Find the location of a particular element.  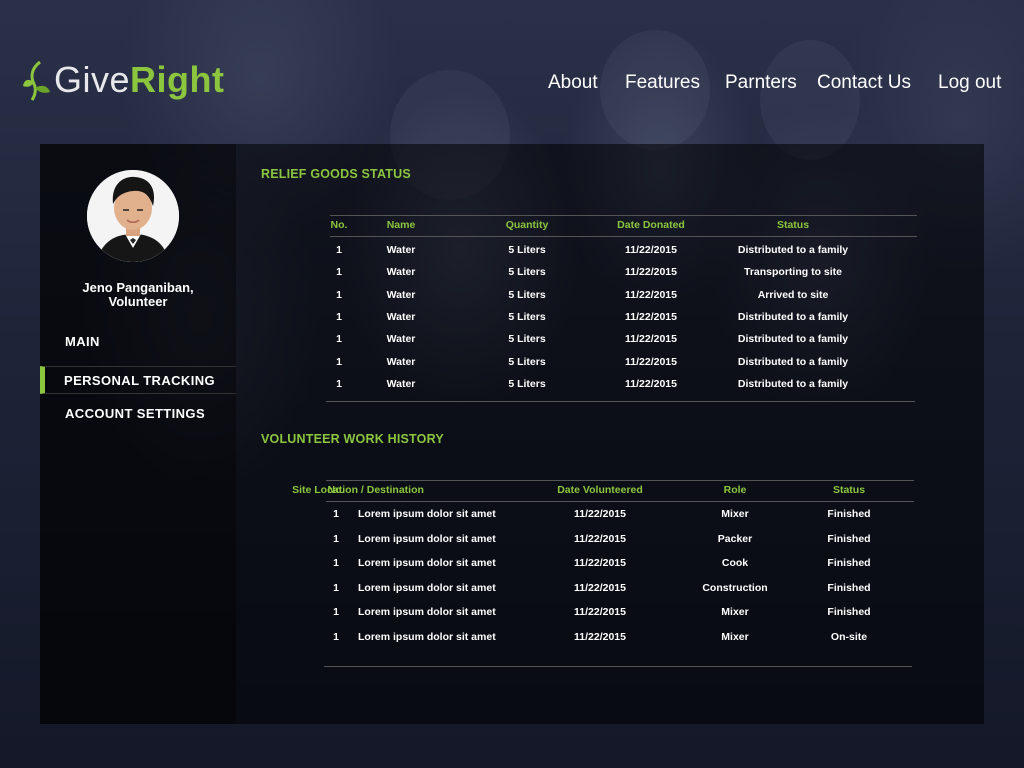

column-header: Role is located at coordinates (735, 490).